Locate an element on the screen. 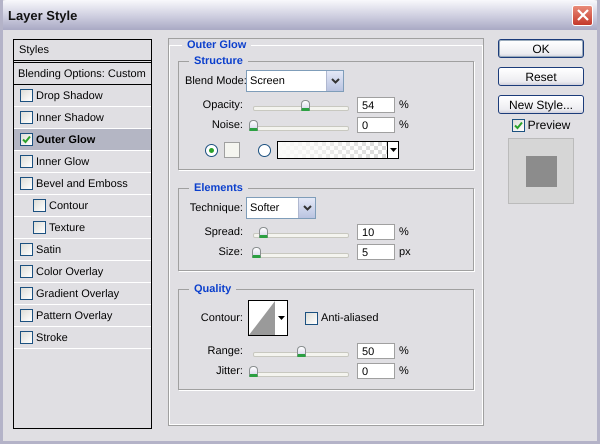  field-label: Range: is located at coordinates (224, 351).